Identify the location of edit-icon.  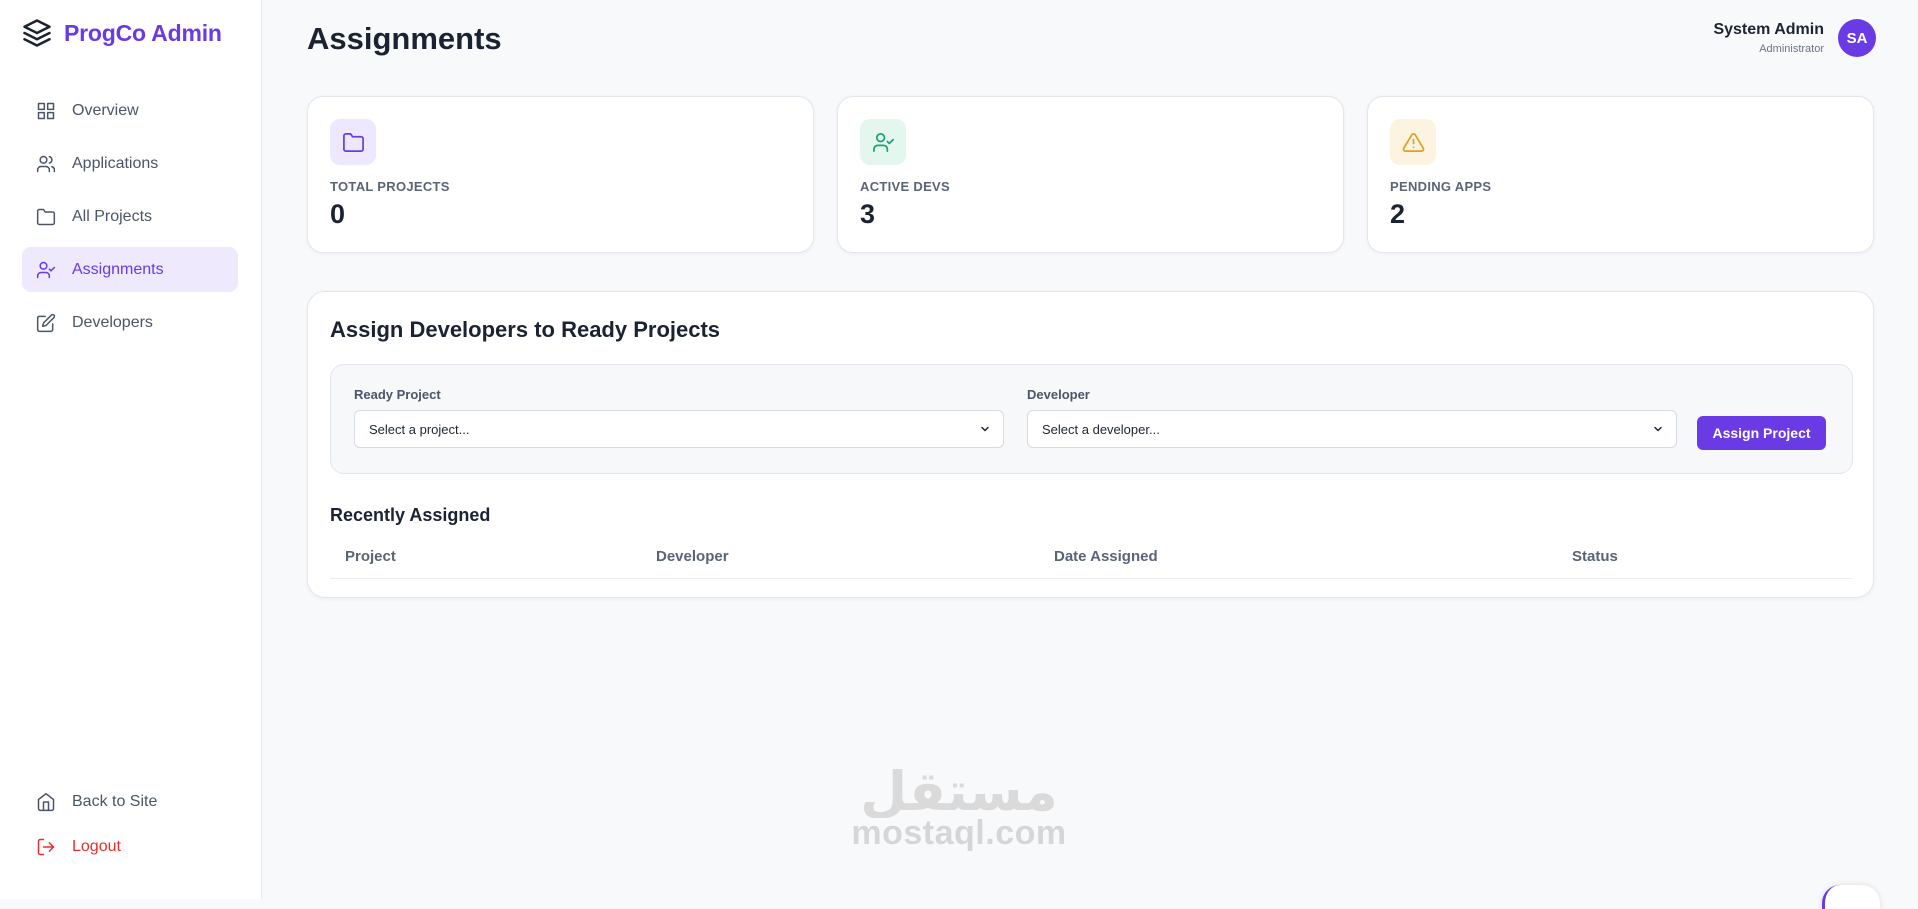
(46, 322).